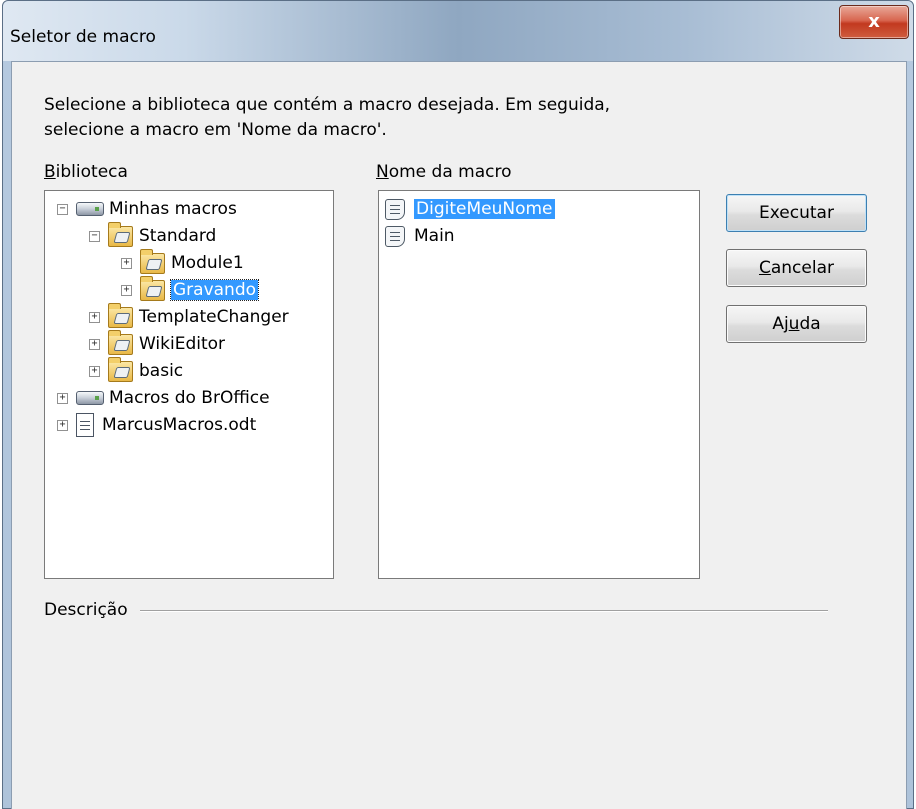 This screenshot has height=809, width=916. I want to click on macro-name-label-rest: ome da macro, so click(450, 172).